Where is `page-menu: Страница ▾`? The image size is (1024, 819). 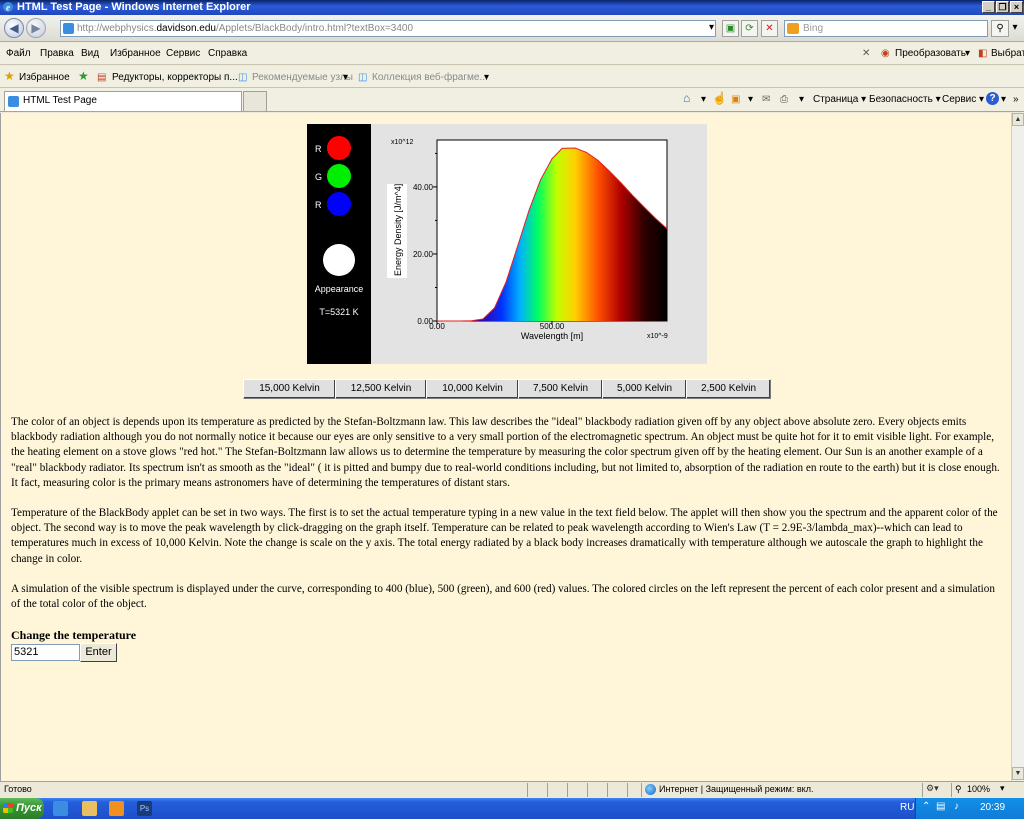 page-menu: Страница ▾ is located at coordinates (839, 99).